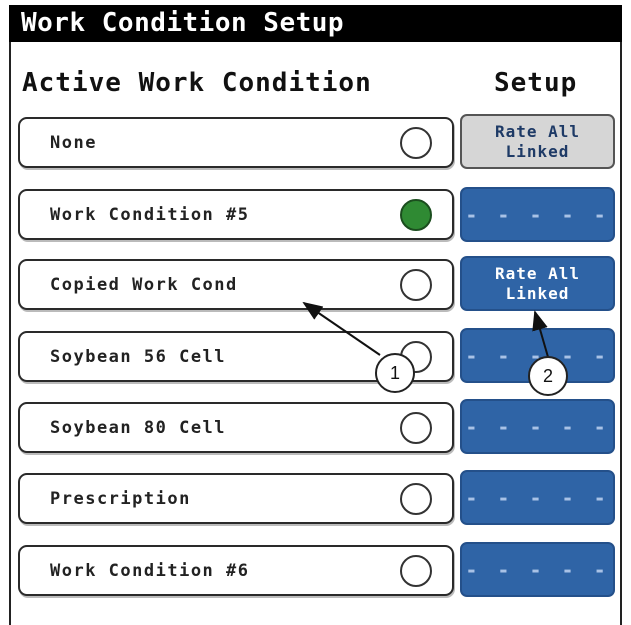  What do you see at coordinates (120, 498) in the screenshot?
I see `row-label: Prescription` at bounding box center [120, 498].